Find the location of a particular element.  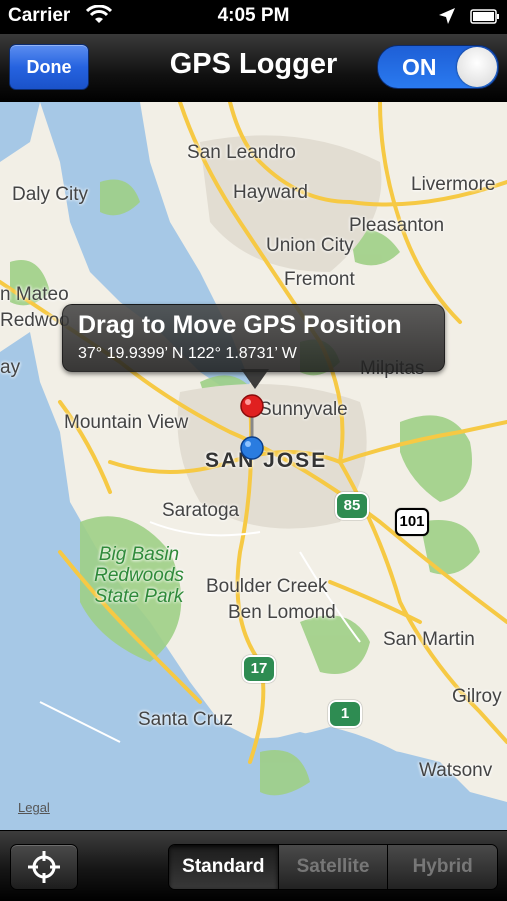

place-label: Pleasanton is located at coordinates (397, 225).